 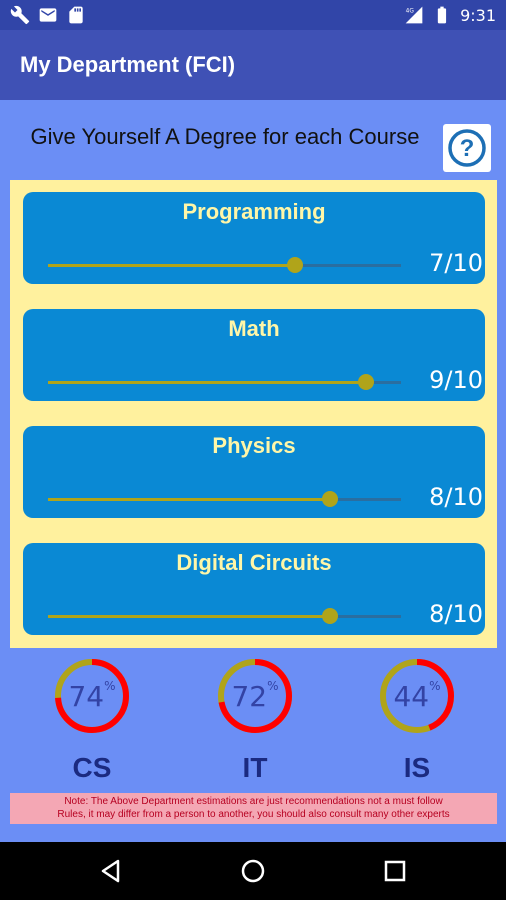 What do you see at coordinates (417, 767) in the screenshot?
I see `department-name: IS` at bounding box center [417, 767].